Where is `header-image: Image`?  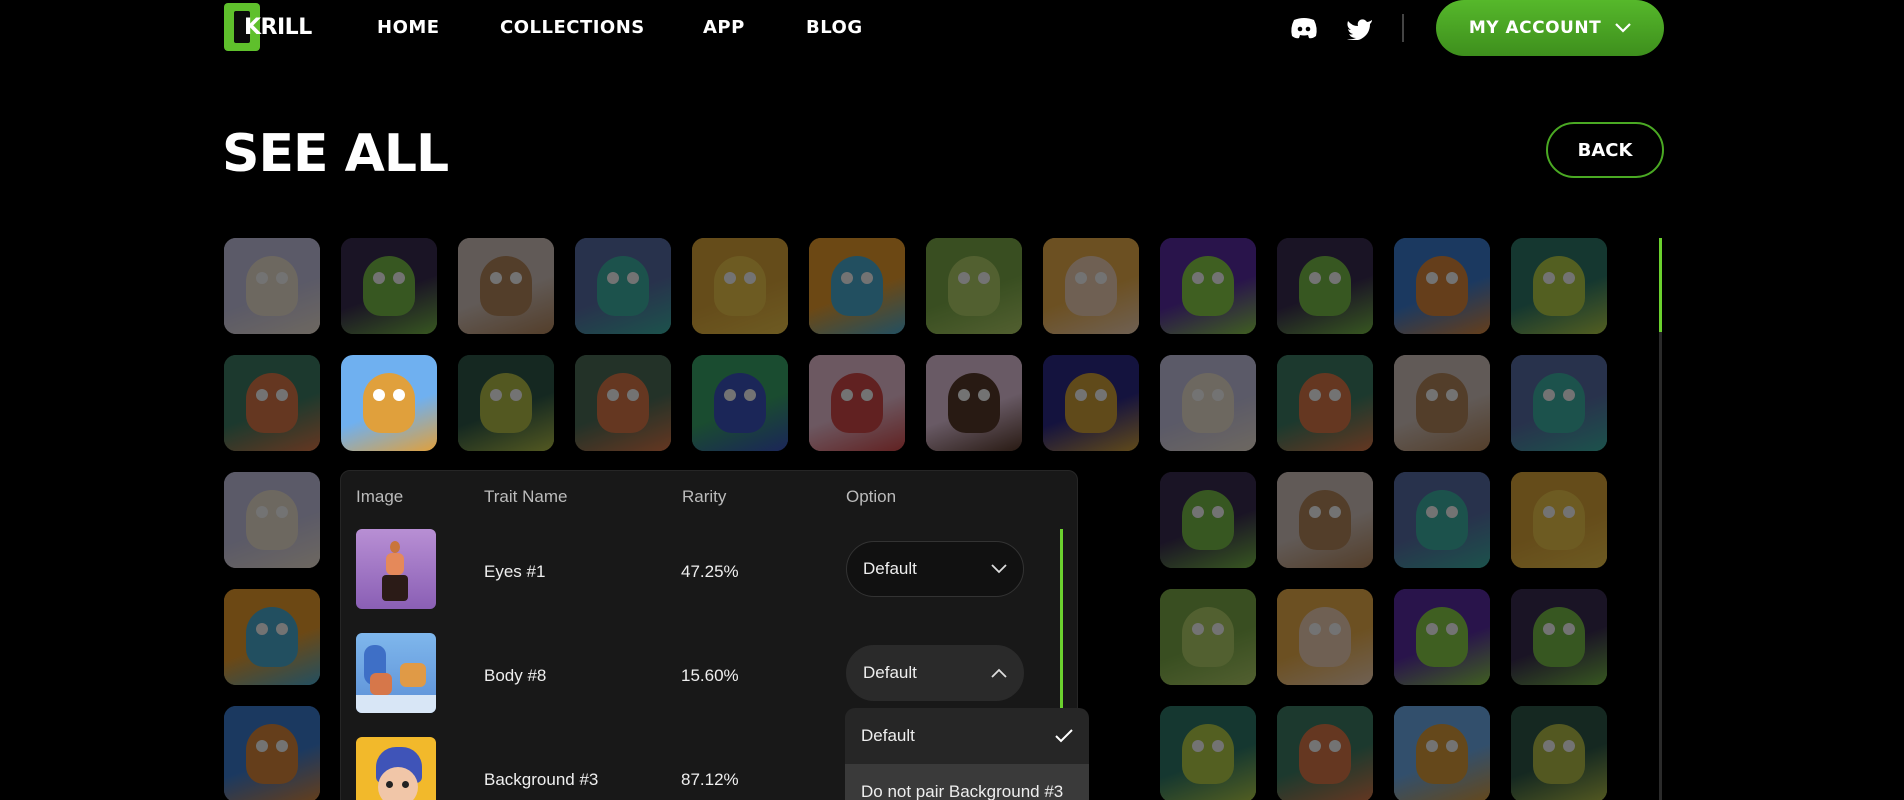 header-image: Image is located at coordinates (380, 496).